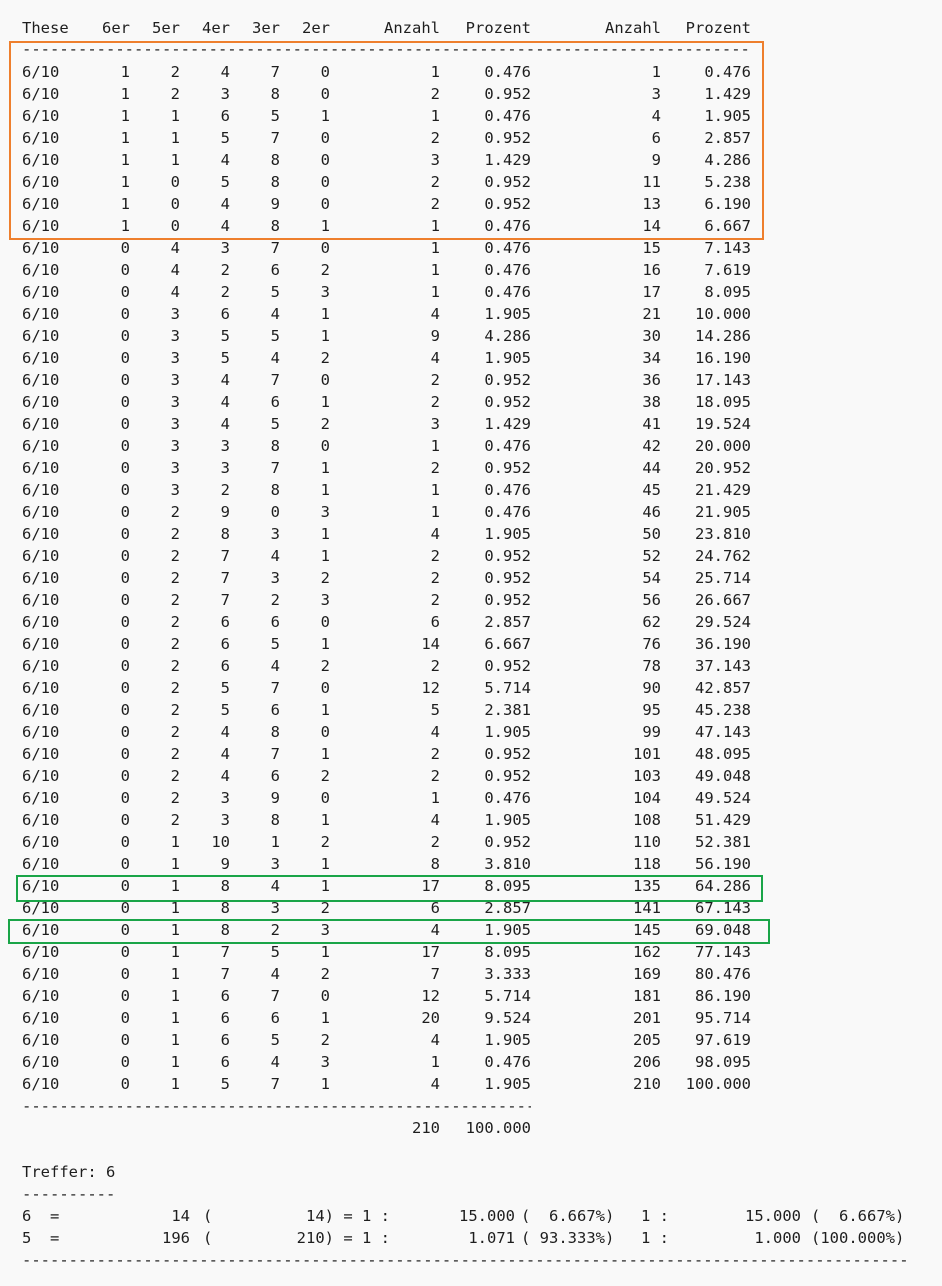 The image size is (942, 1286). Describe the element at coordinates (471, 908) in the screenshot. I see `table-row: 6/10 0 1 8 3 2 6 2.857 141 67.143` at that location.